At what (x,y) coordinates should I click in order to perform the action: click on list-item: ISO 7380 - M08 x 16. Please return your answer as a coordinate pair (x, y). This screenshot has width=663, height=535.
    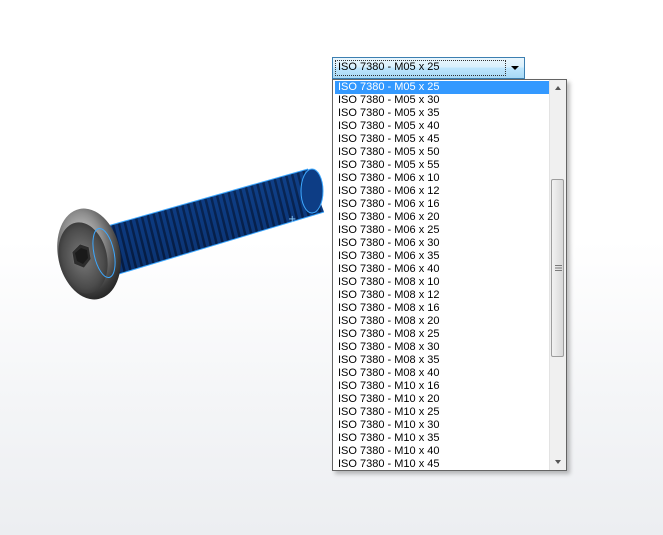
    Looking at the image, I should click on (442, 308).